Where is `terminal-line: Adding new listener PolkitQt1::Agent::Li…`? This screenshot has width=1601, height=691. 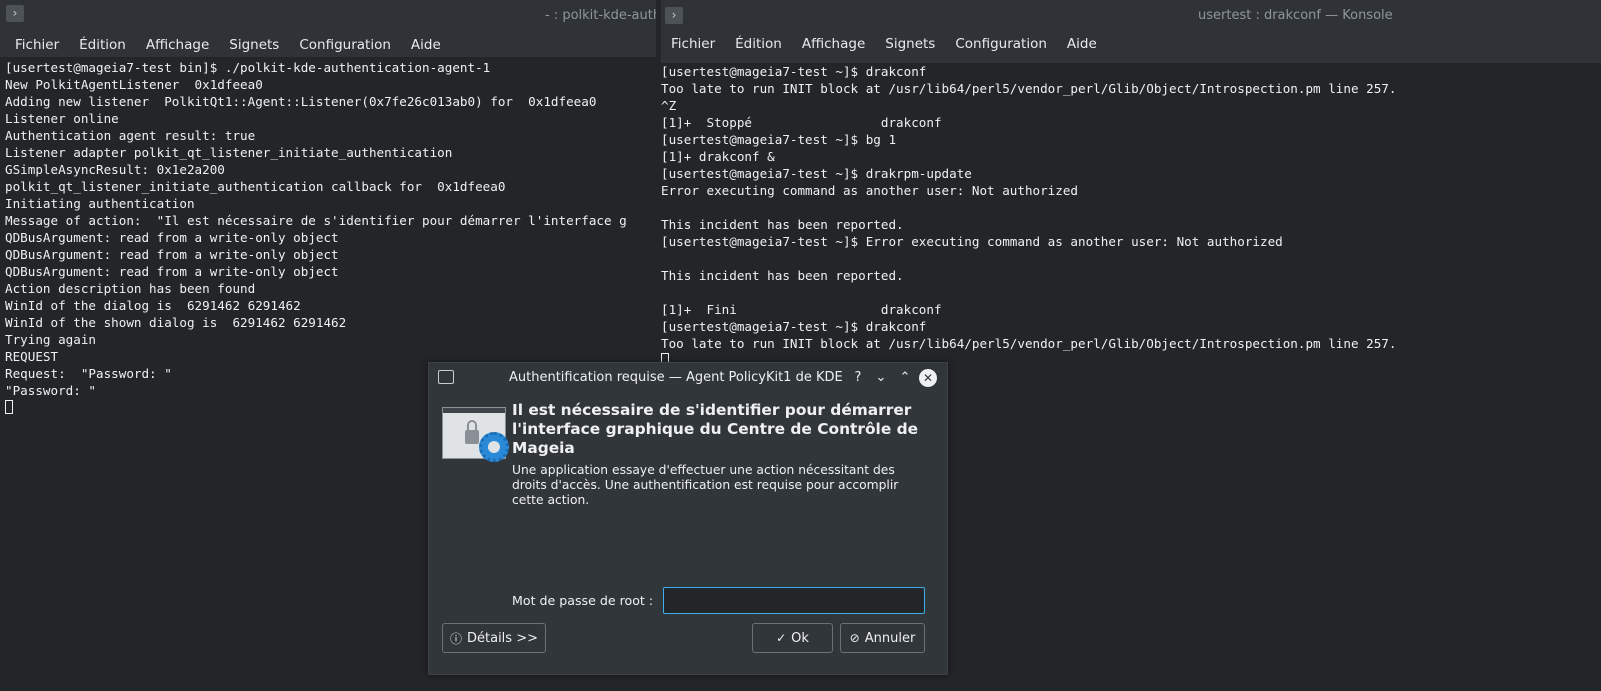 terminal-line: Adding new listener PolkitQt1::Agent::Li… is located at coordinates (301, 101).